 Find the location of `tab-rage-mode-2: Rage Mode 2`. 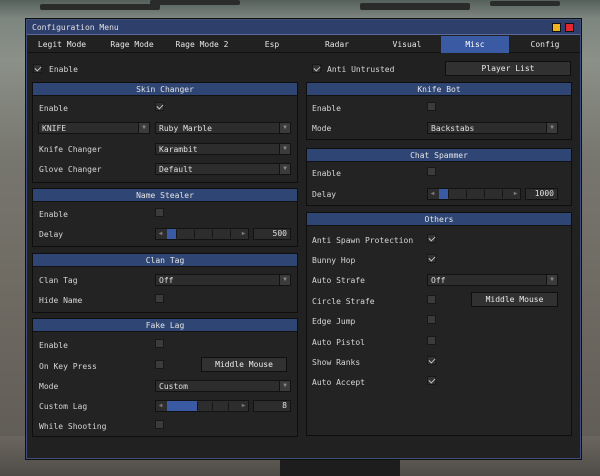

tab-rage-mode-2: Rage Mode 2 is located at coordinates (202, 44).